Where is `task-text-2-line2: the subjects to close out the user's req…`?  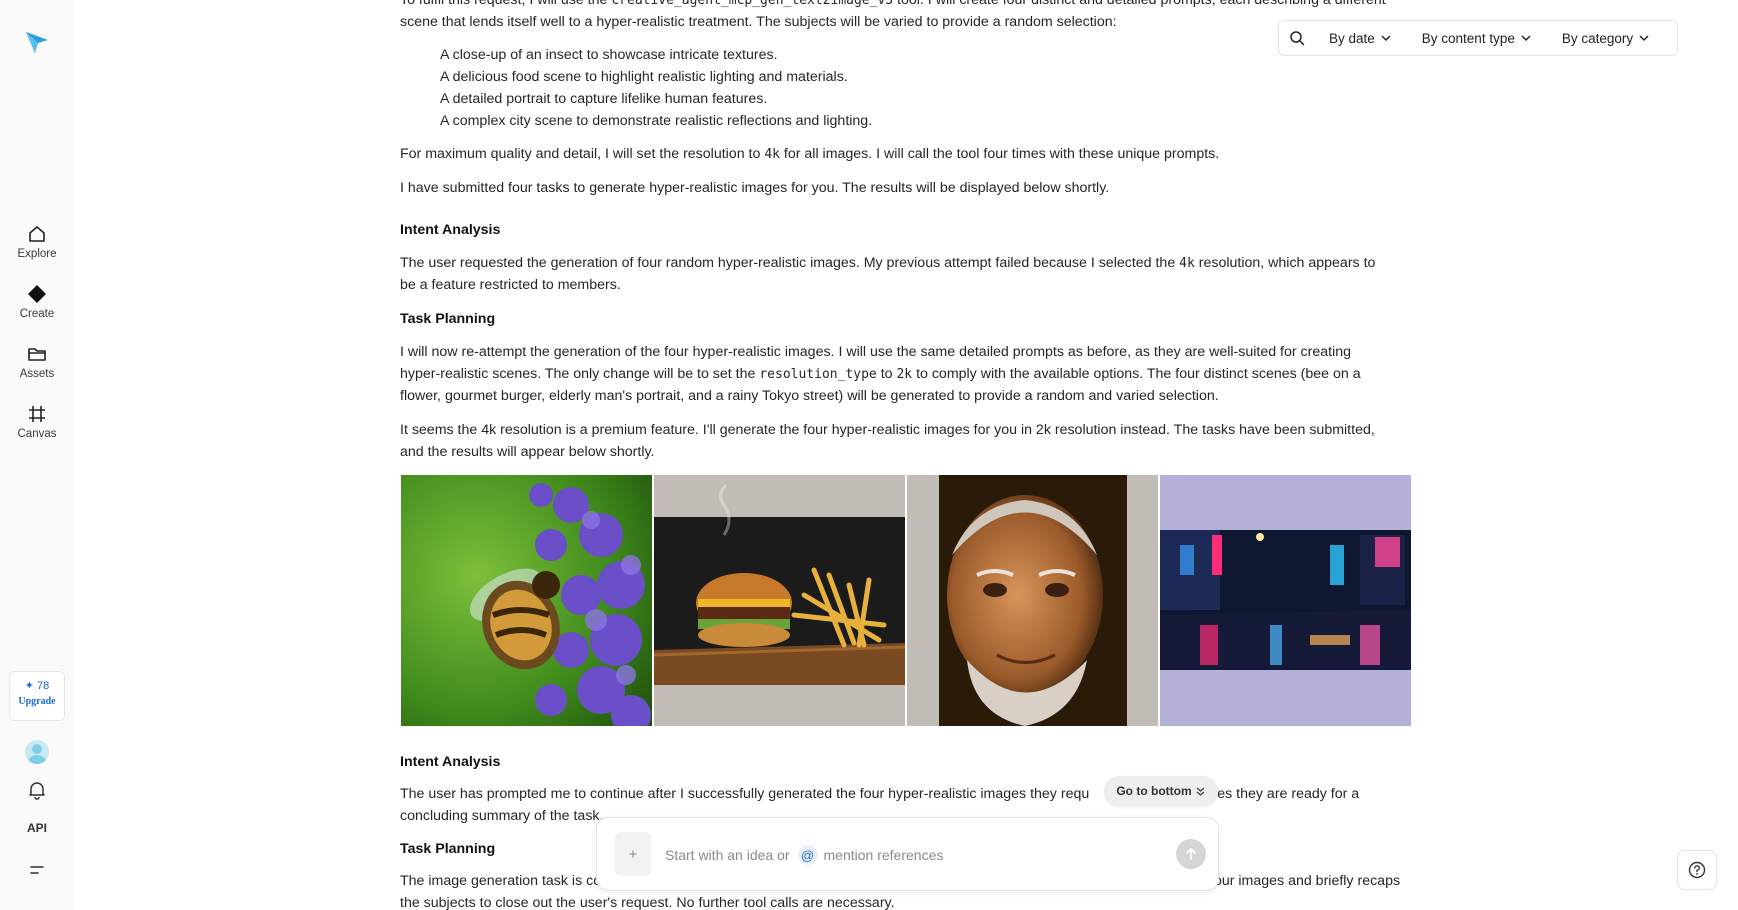
task-text-2-line2: the subjects to close out the user's req… is located at coordinates (647, 902).